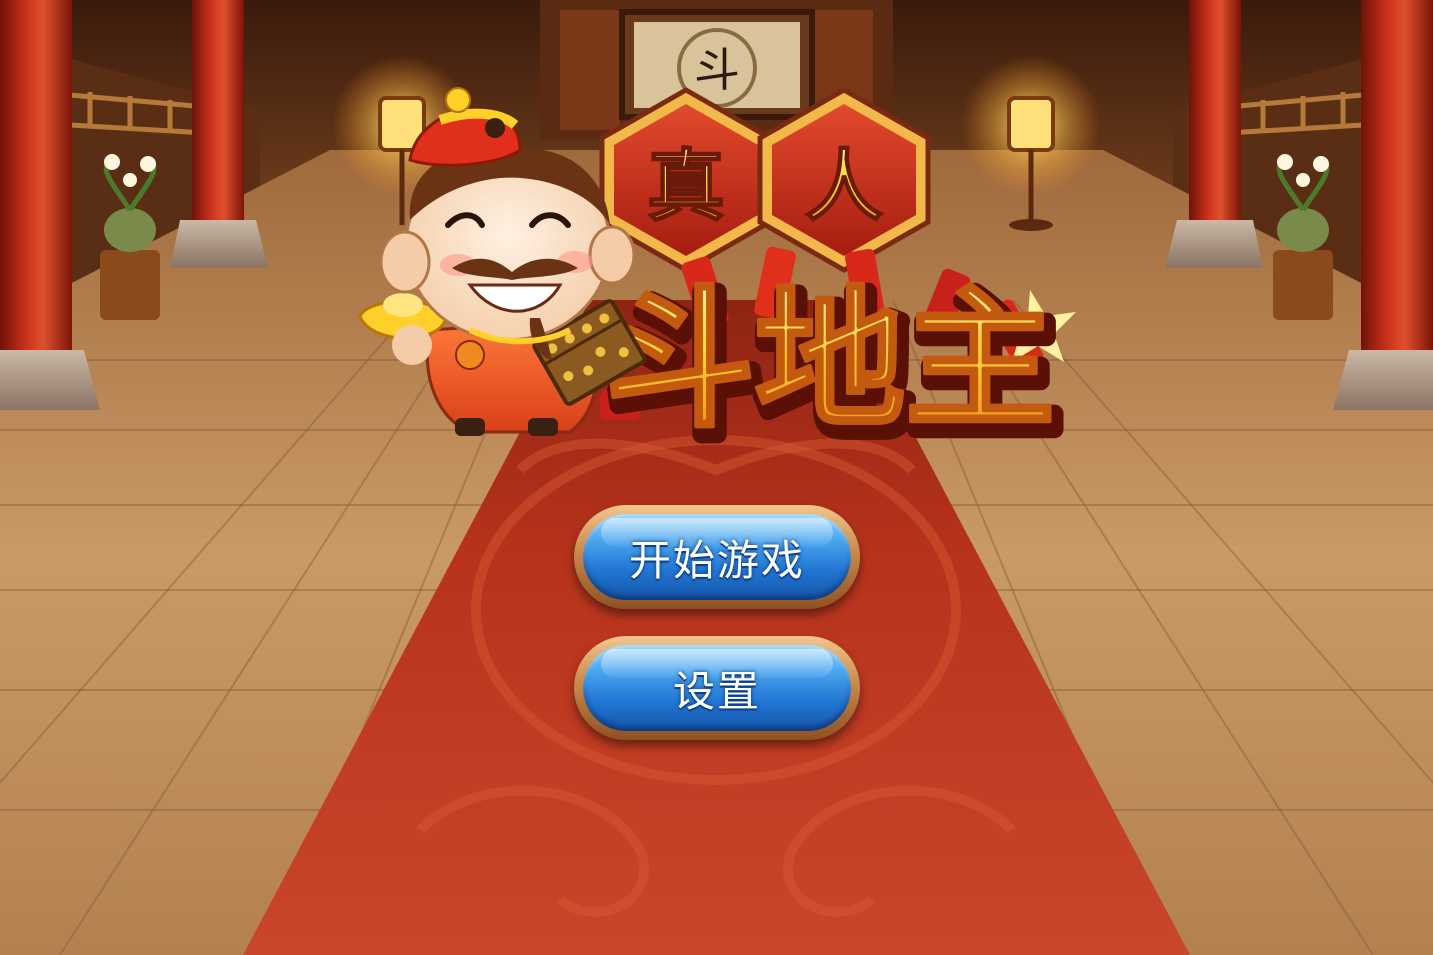 This screenshot has width=1433, height=955. What do you see at coordinates (717, 70) in the screenshot?
I see `plaque-char: 斗` at bounding box center [717, 70].